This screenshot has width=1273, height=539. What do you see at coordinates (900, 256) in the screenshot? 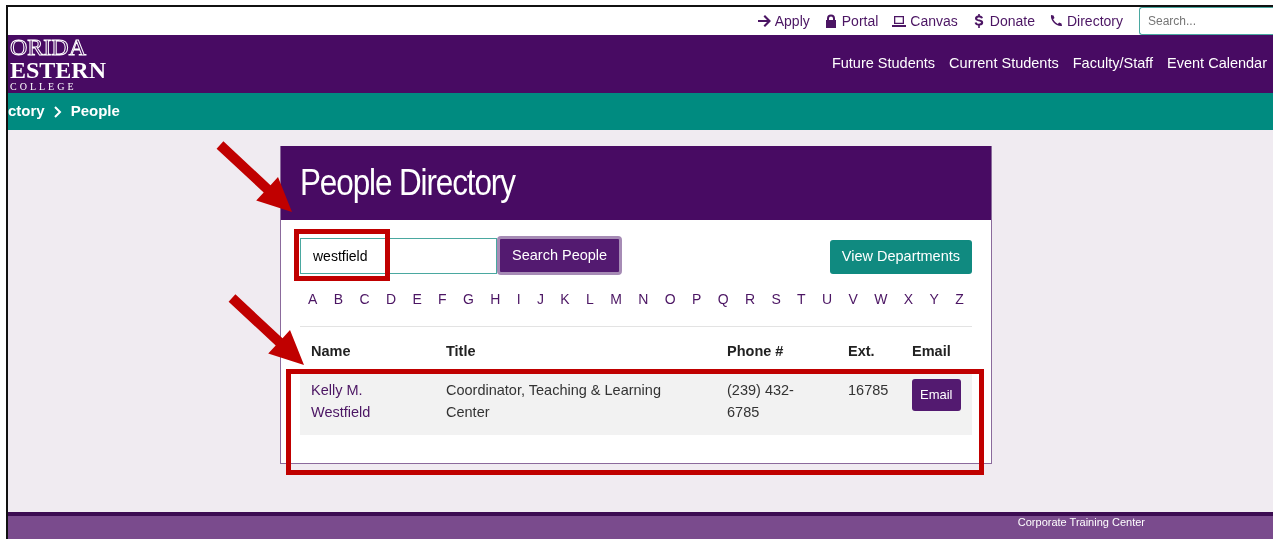
I see `departments-button: View Departments` at bounding box center [900, 256].